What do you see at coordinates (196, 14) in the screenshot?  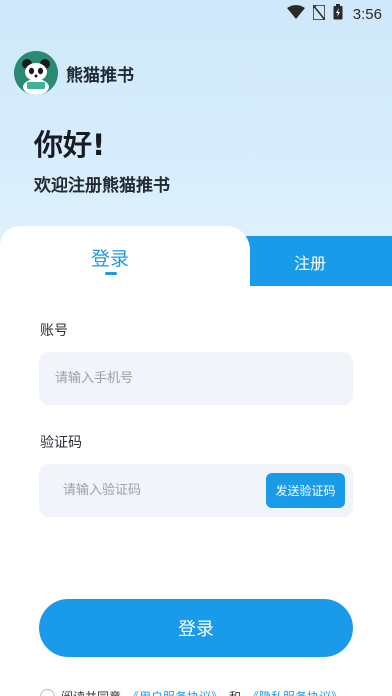 I see `status-bar: 3:56` at bounding box center [196, 14].